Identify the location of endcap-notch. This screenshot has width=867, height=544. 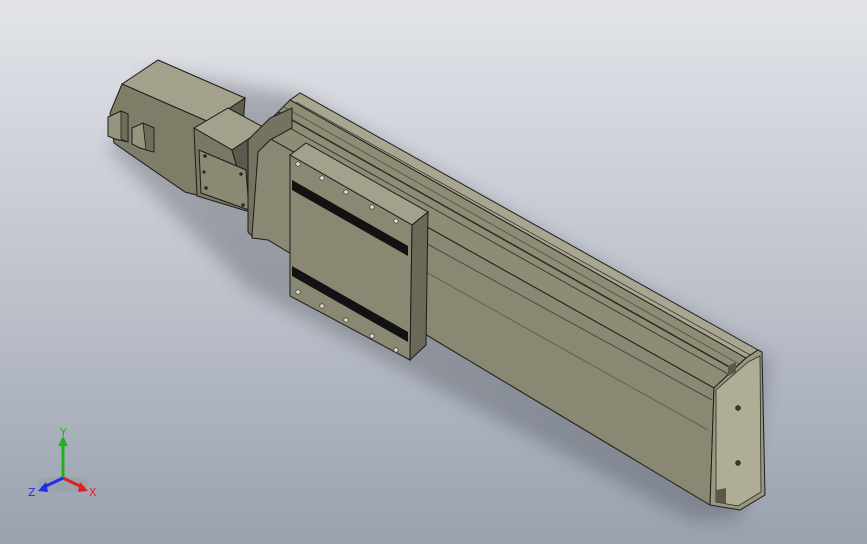
(721, 496).